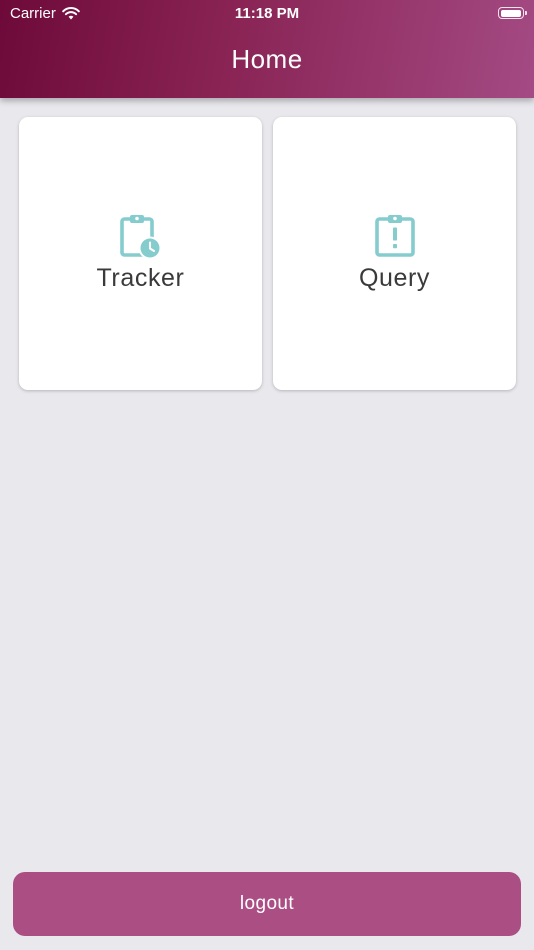  I want to click on app-bar: Carrier 11:18 PM Home, so click(267, 49).